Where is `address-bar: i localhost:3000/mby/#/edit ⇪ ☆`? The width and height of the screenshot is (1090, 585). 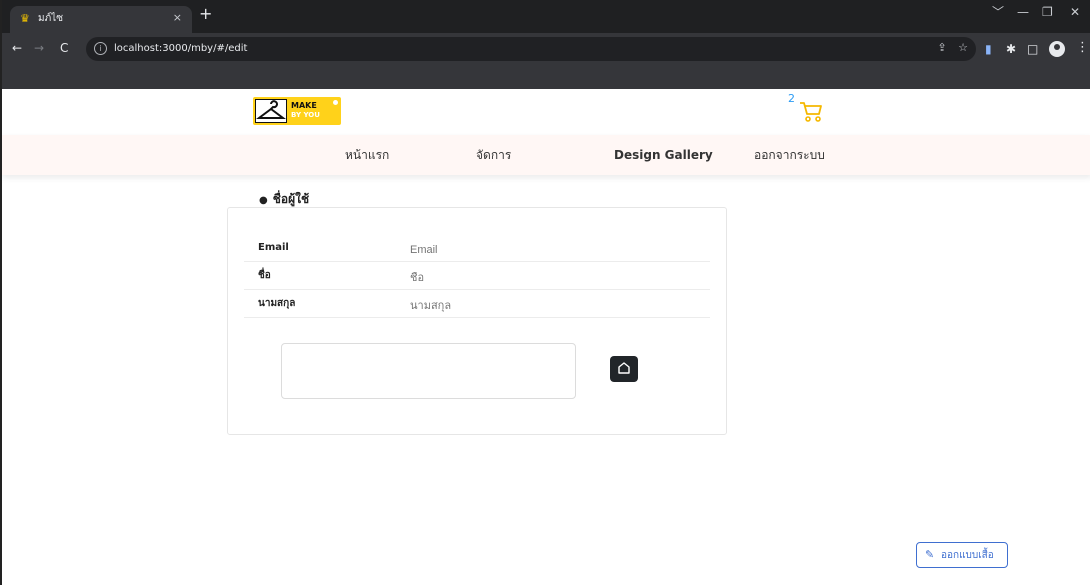 address-bar: i localhost:3000/mby/#/edit ⇪ ☆ is located at coordinates (531, 49).